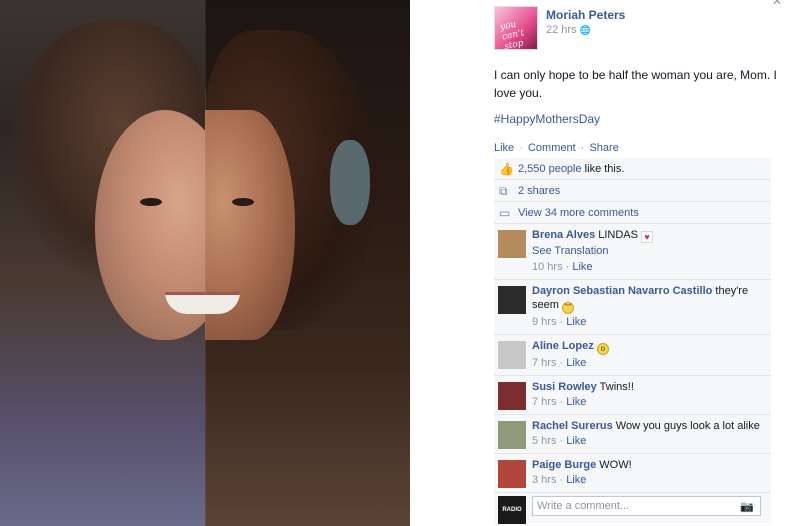 The width and height of the screenshot is (788, 526). What do you see at coordinates (505, 213) in the screenshot?
I see `comment-icon: ▭` at bounding box center [505, 213].